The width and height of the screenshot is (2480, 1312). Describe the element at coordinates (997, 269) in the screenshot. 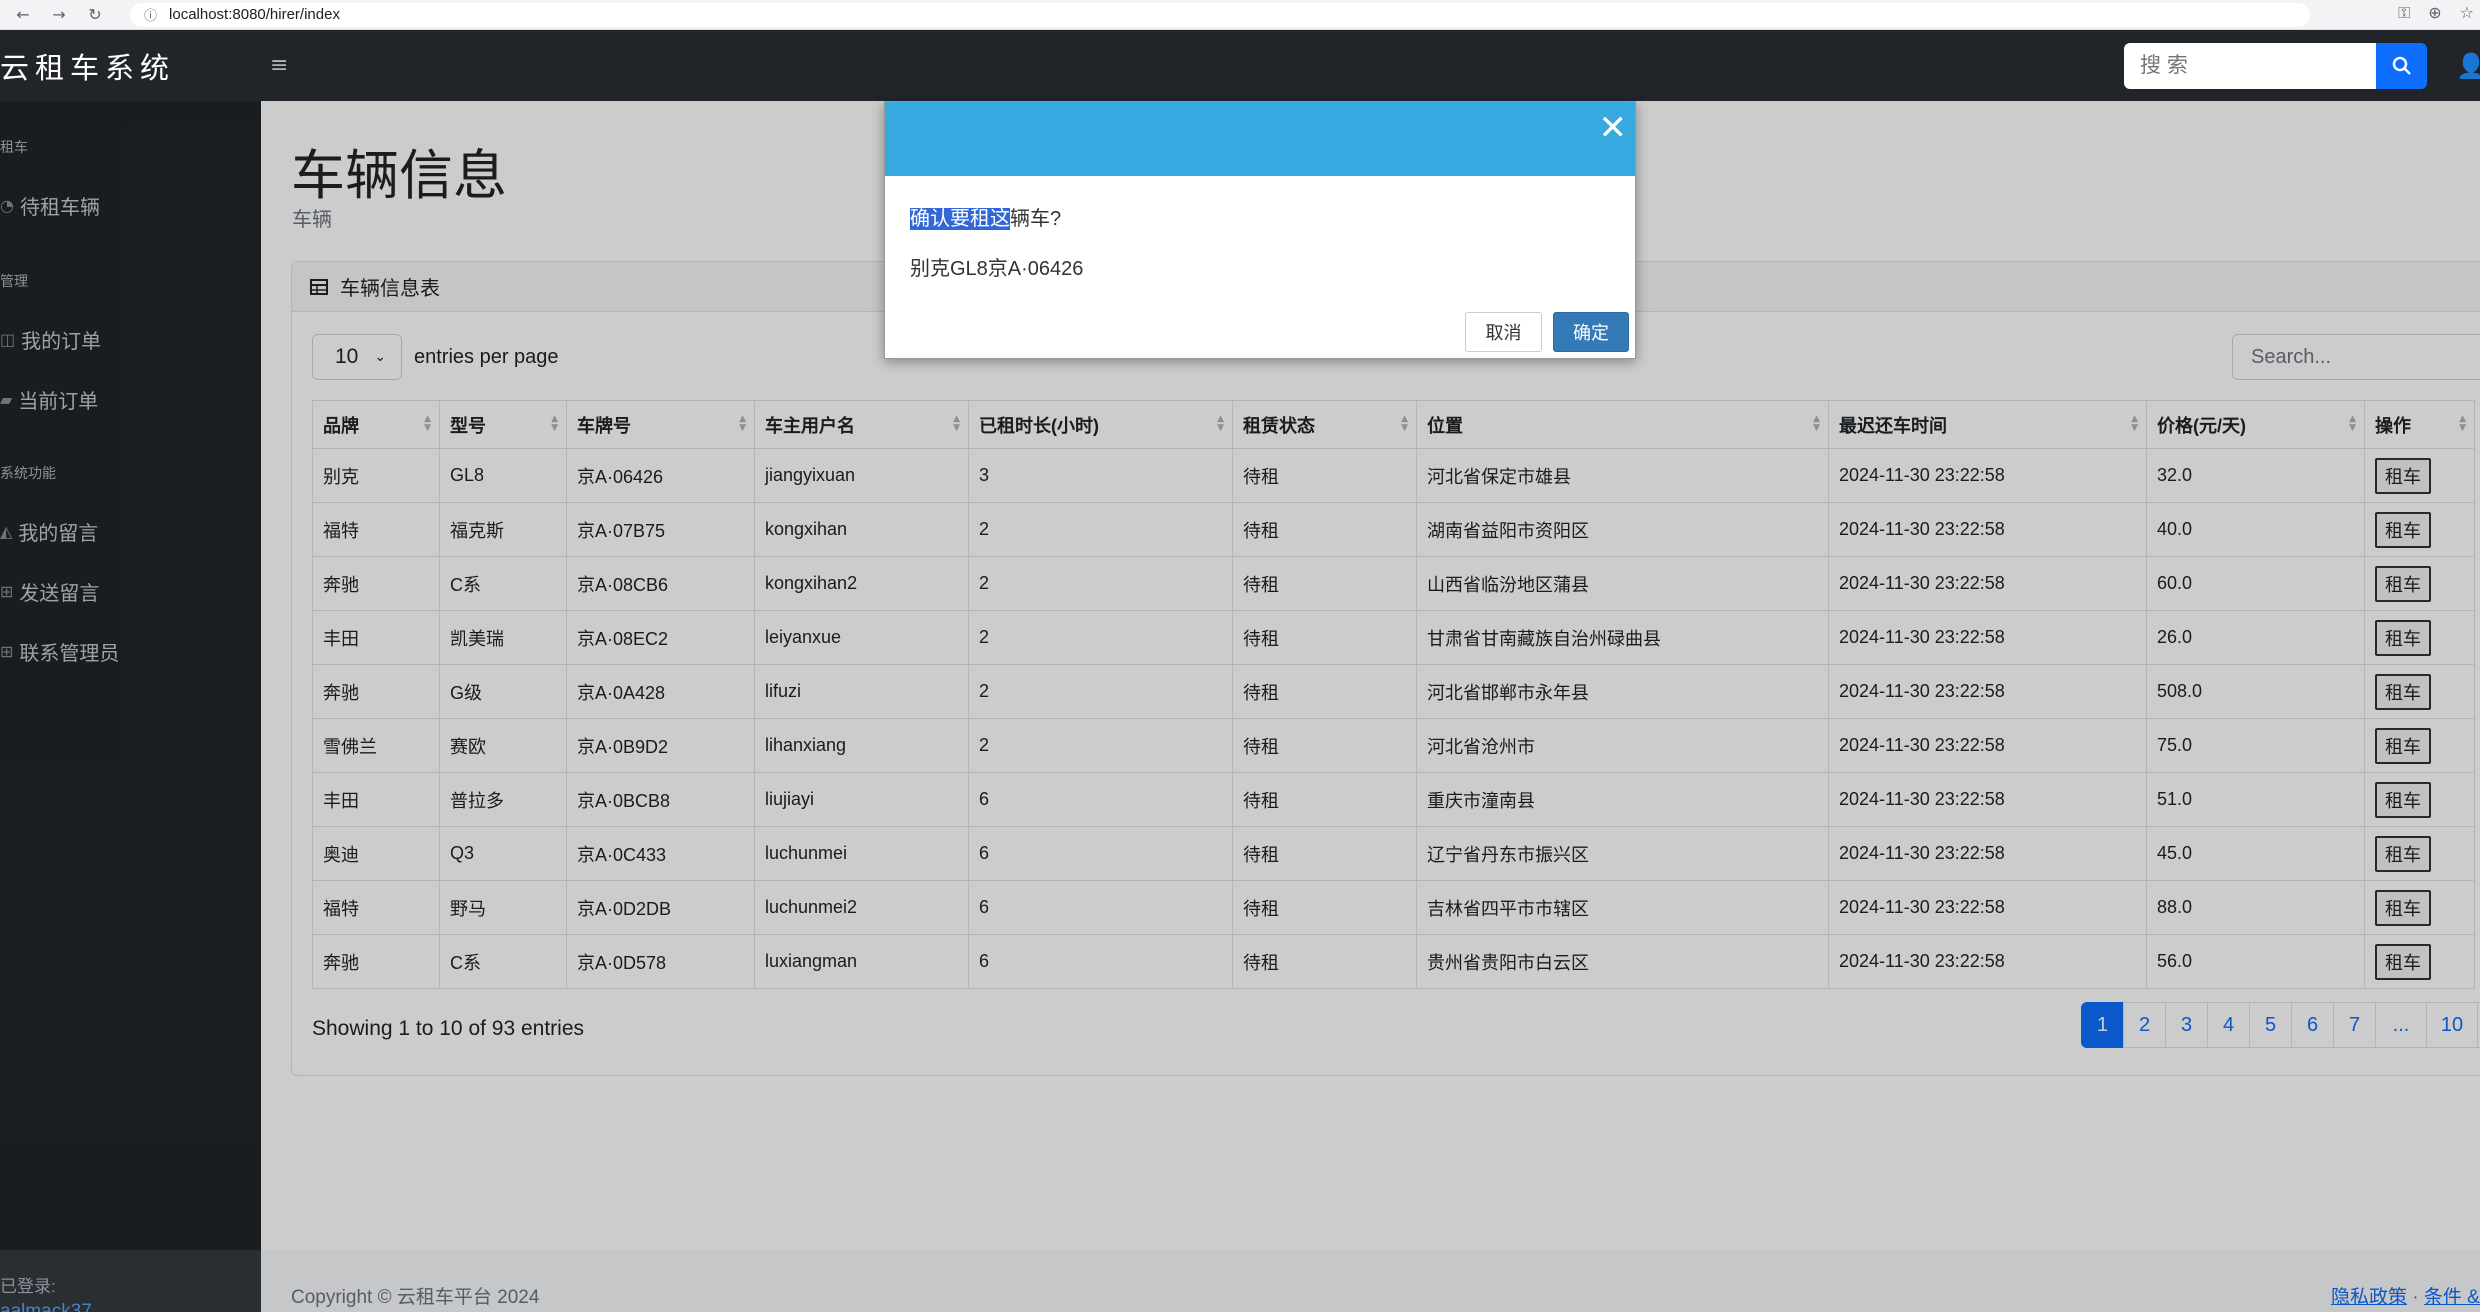

I see `dialog-car-info: 别克GL8京A·06426` at that location.